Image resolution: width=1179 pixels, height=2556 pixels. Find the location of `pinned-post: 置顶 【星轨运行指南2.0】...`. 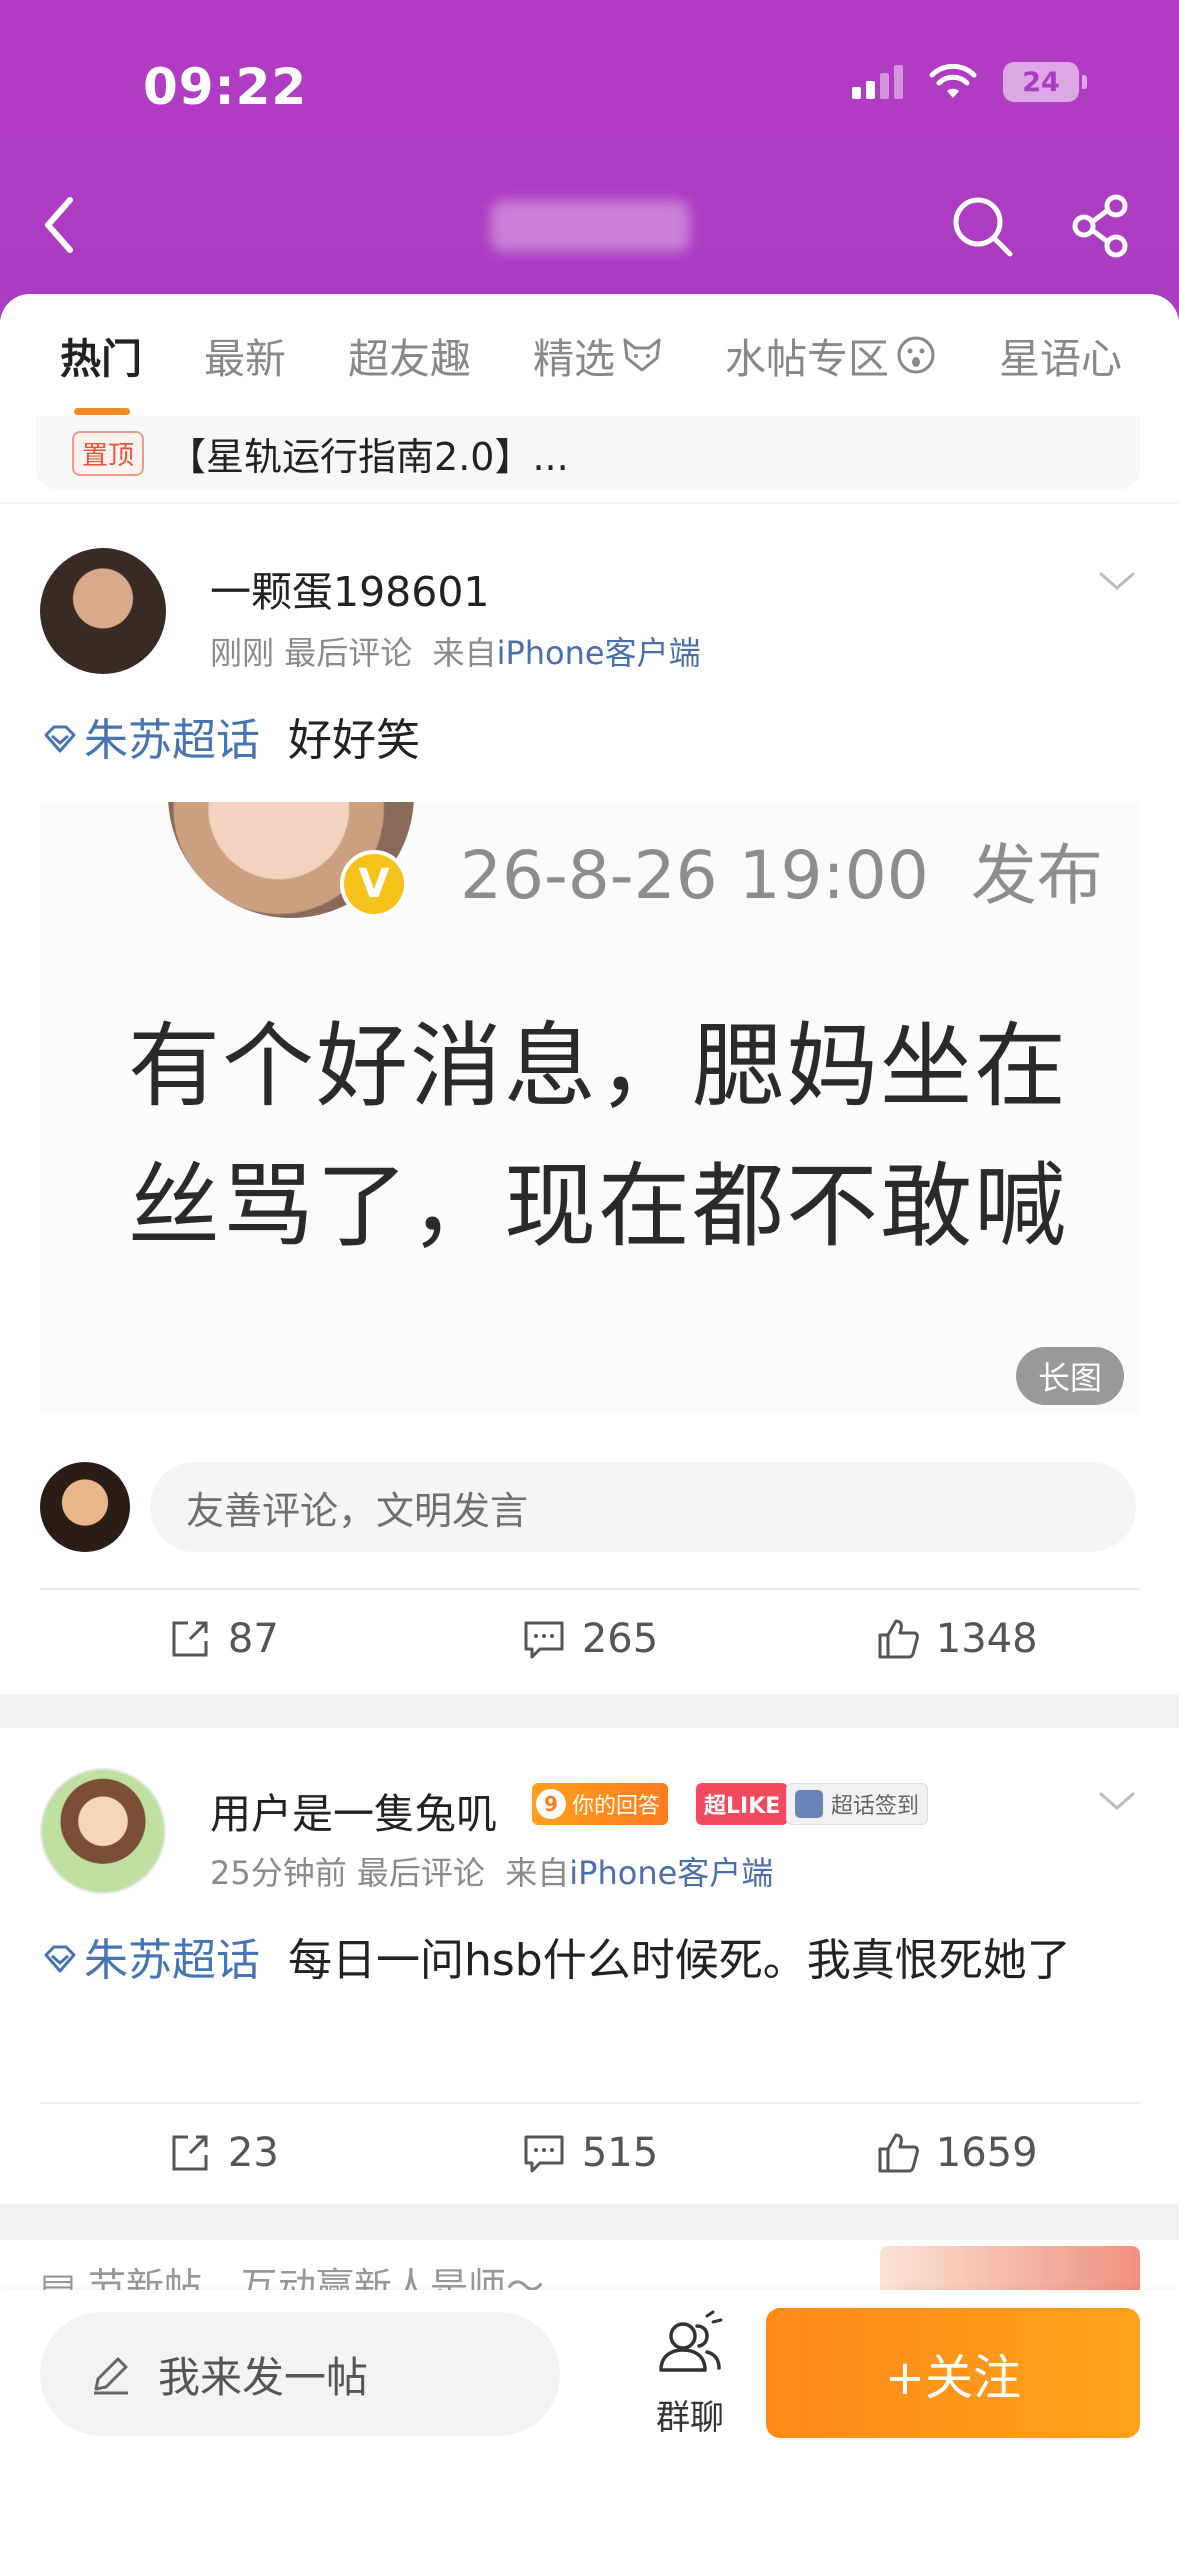

pinned-post: 置顶 【星轨运行指南2.0】... is located at coordinates (588, 453).